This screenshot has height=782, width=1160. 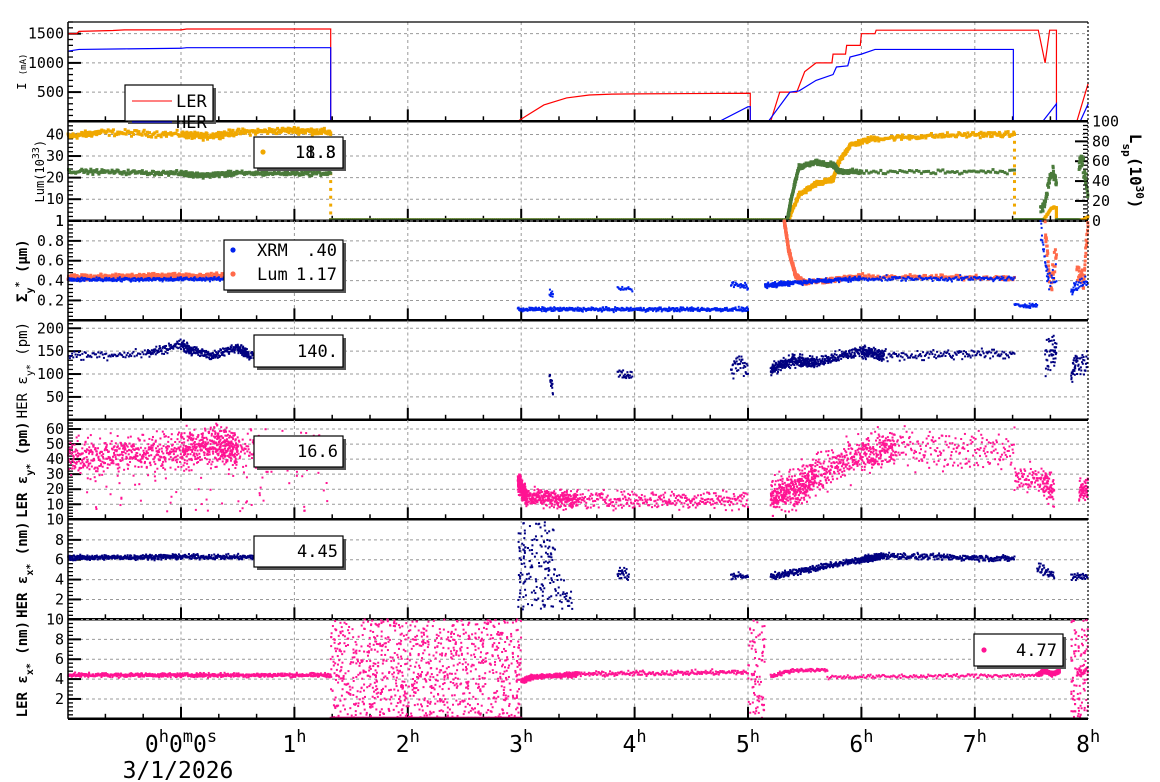 I want to click on right-axis-label-part: ), so click(x=1135, y=204).